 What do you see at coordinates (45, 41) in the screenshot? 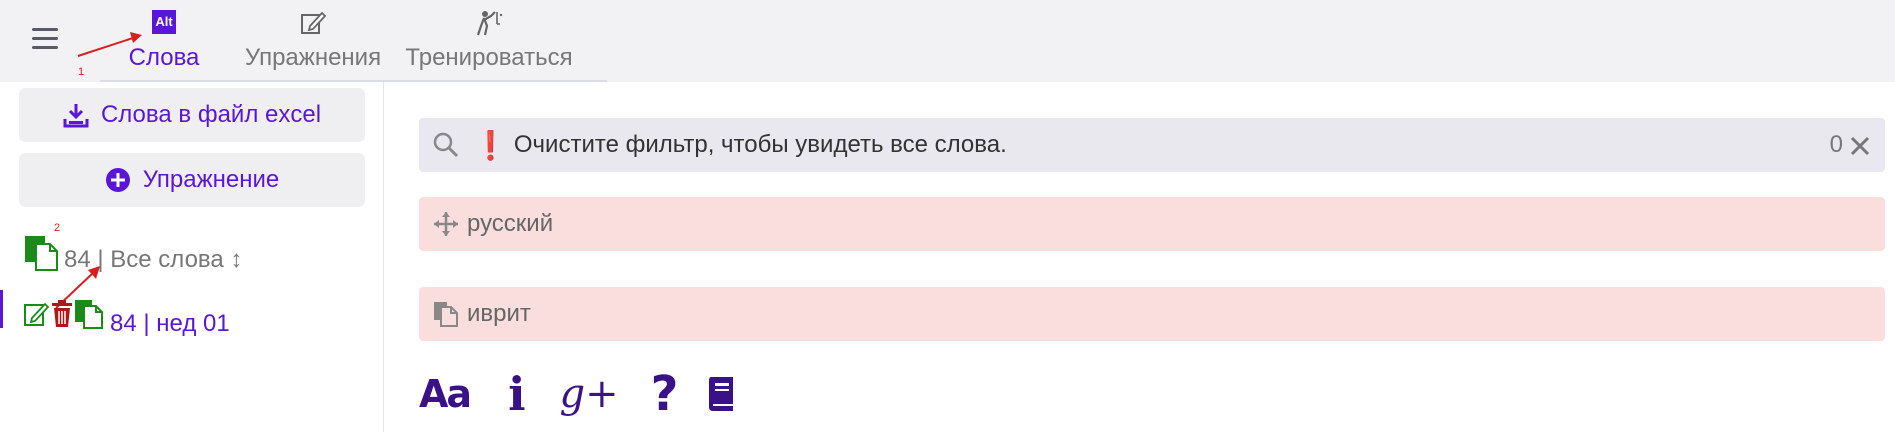
I see `hamburger-menu-icon` at bounding box center [45, 41].